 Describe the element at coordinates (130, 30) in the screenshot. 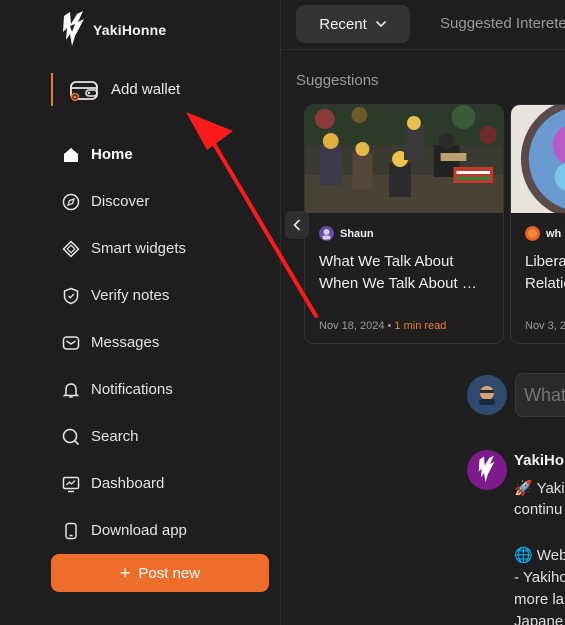

I see `app-logo-text: YakiHonne` at that location.